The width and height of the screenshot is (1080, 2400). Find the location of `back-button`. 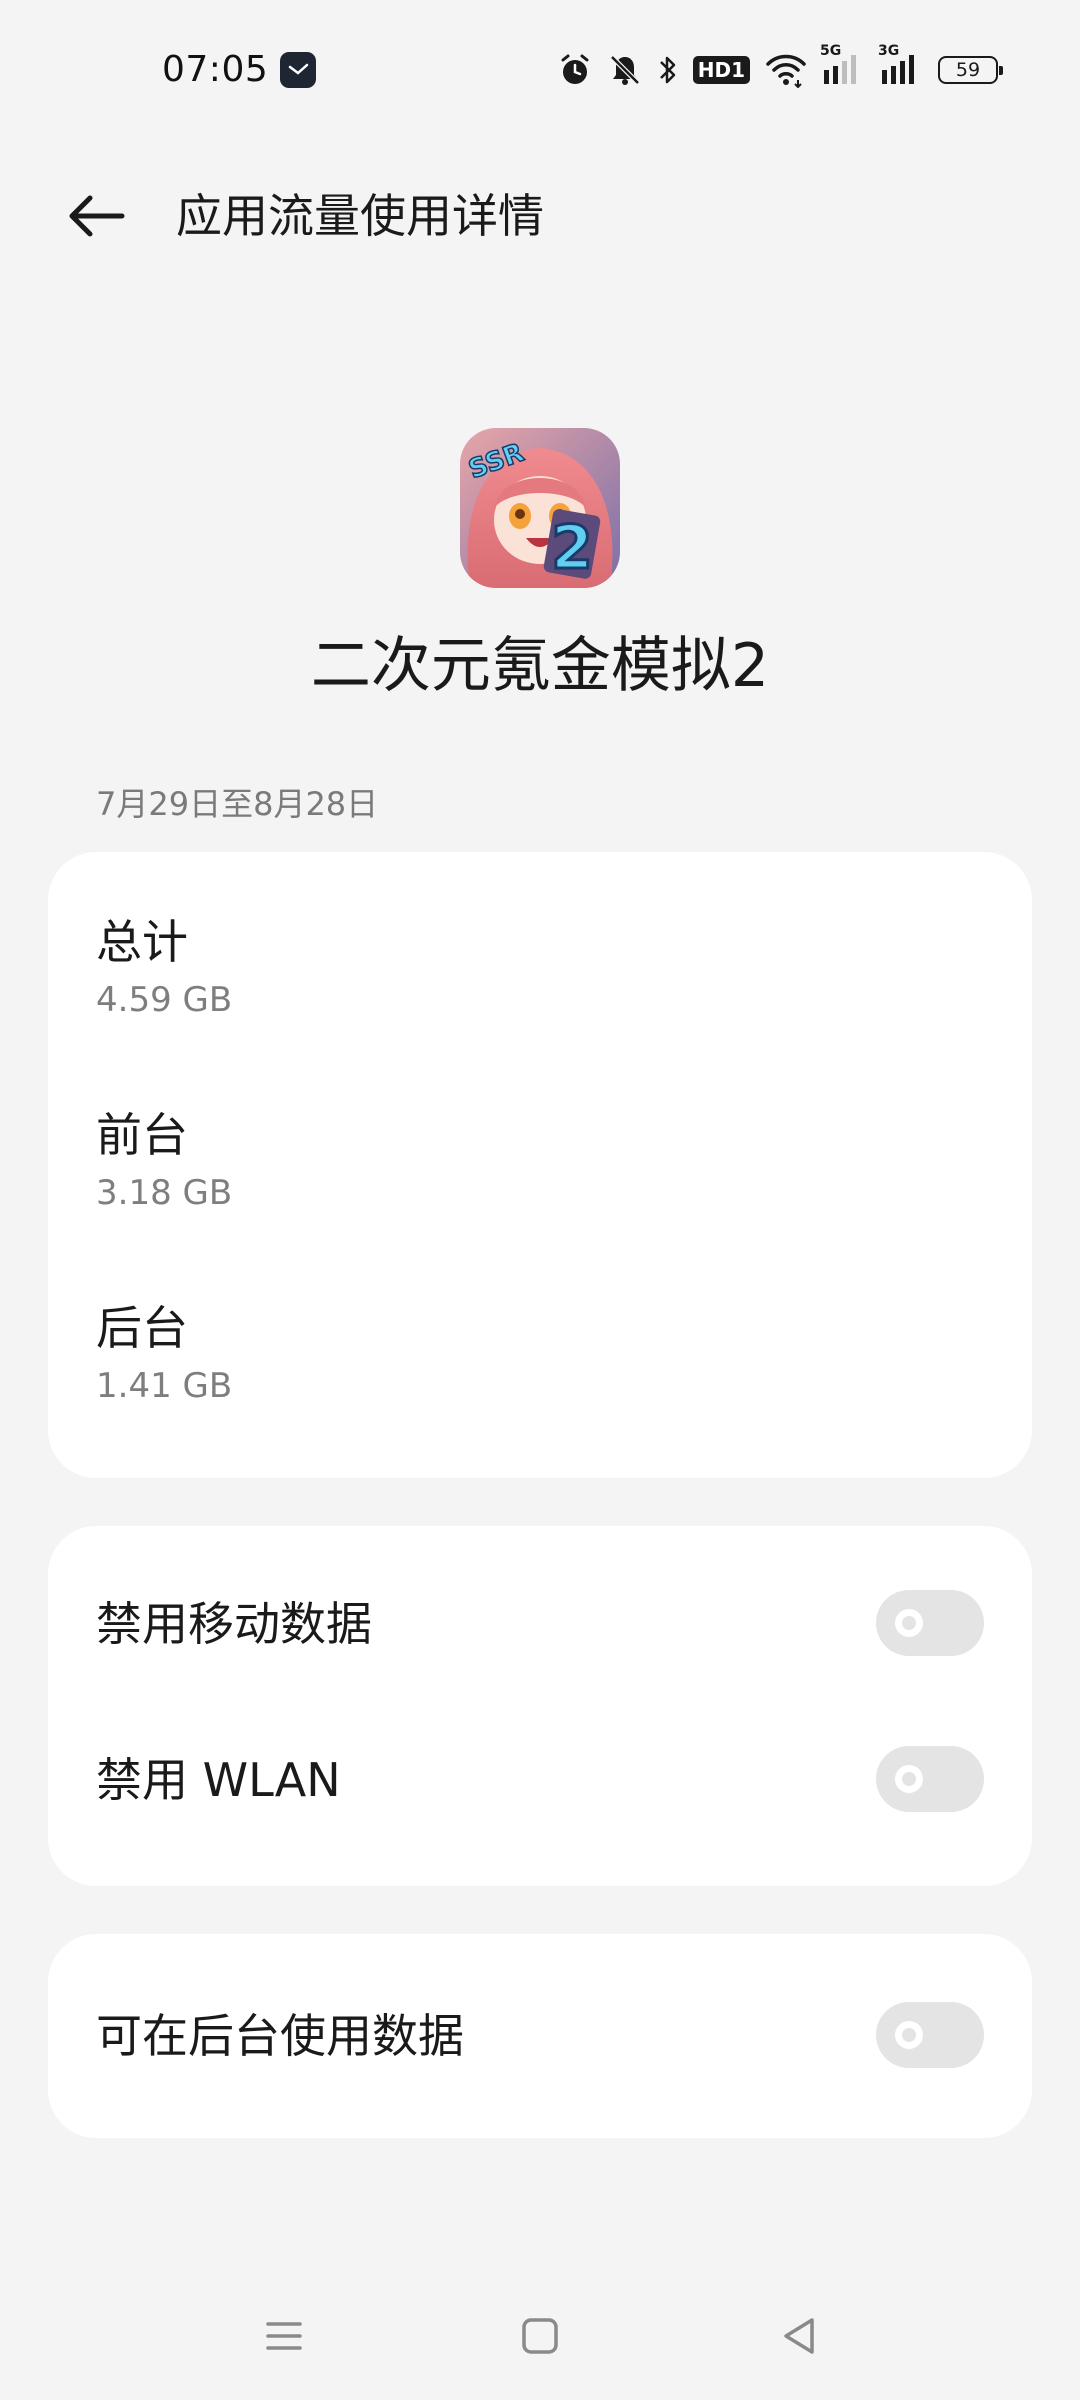

back-button is located at coordinates (96, 216).